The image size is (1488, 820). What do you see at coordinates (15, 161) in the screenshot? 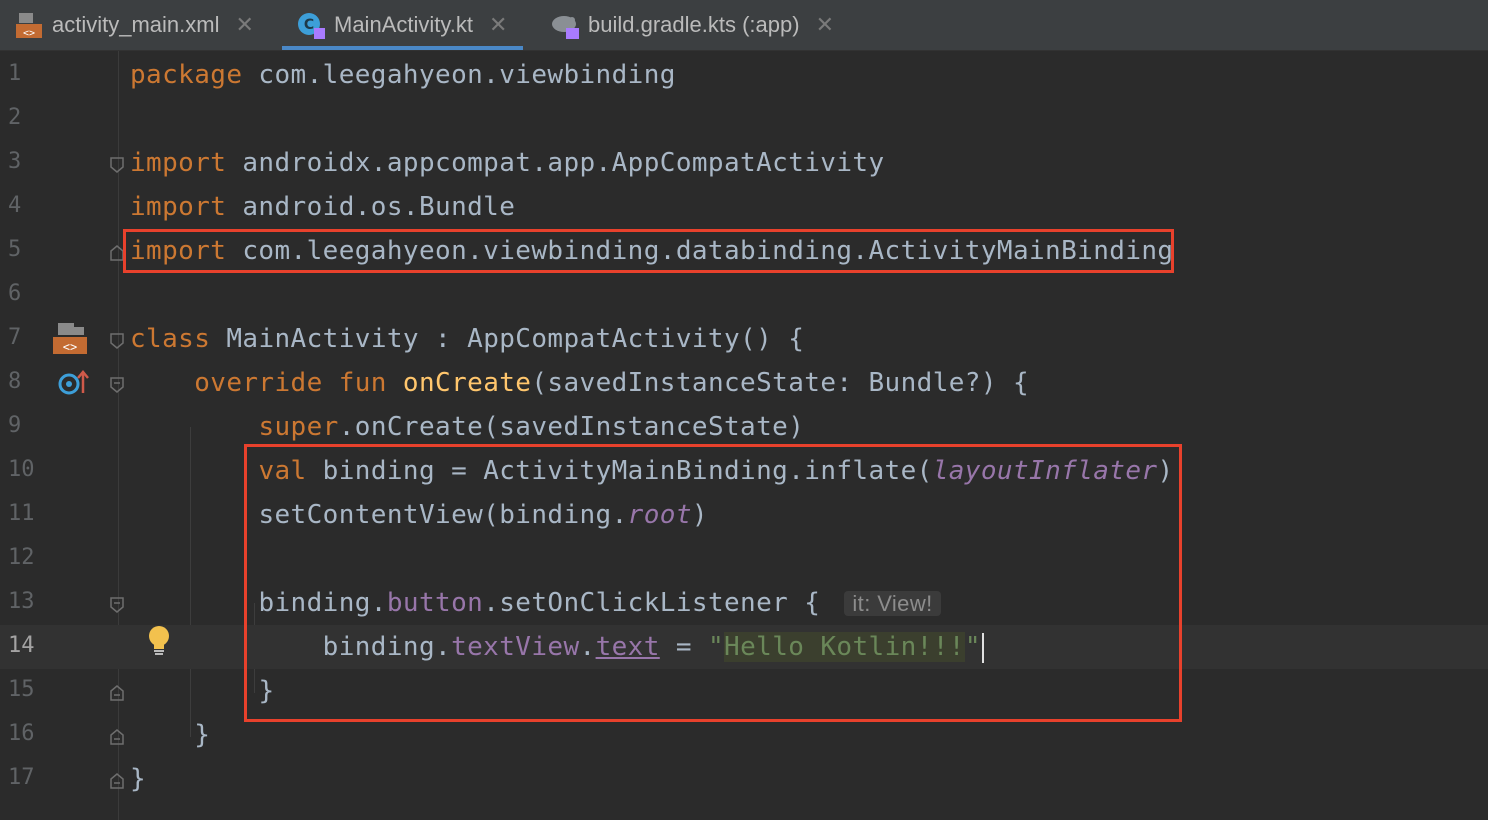
I see `line-number: 3` at bounding box center [15, 161].